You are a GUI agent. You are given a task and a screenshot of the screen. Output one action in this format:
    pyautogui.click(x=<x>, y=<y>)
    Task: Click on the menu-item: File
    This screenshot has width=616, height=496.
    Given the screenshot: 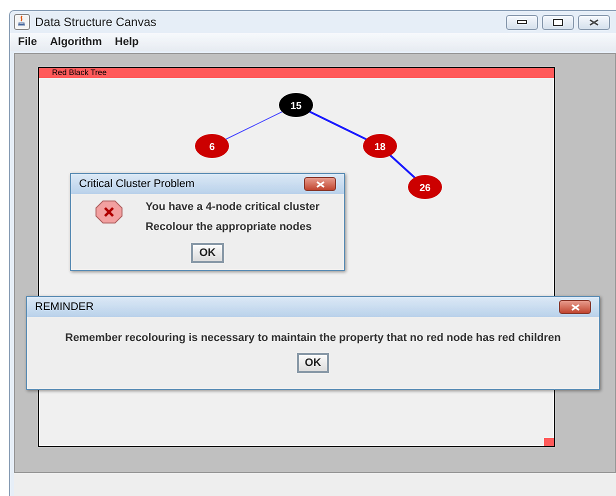 What is the action you would take?
    pyautogui.click(x=27, y=42)
    